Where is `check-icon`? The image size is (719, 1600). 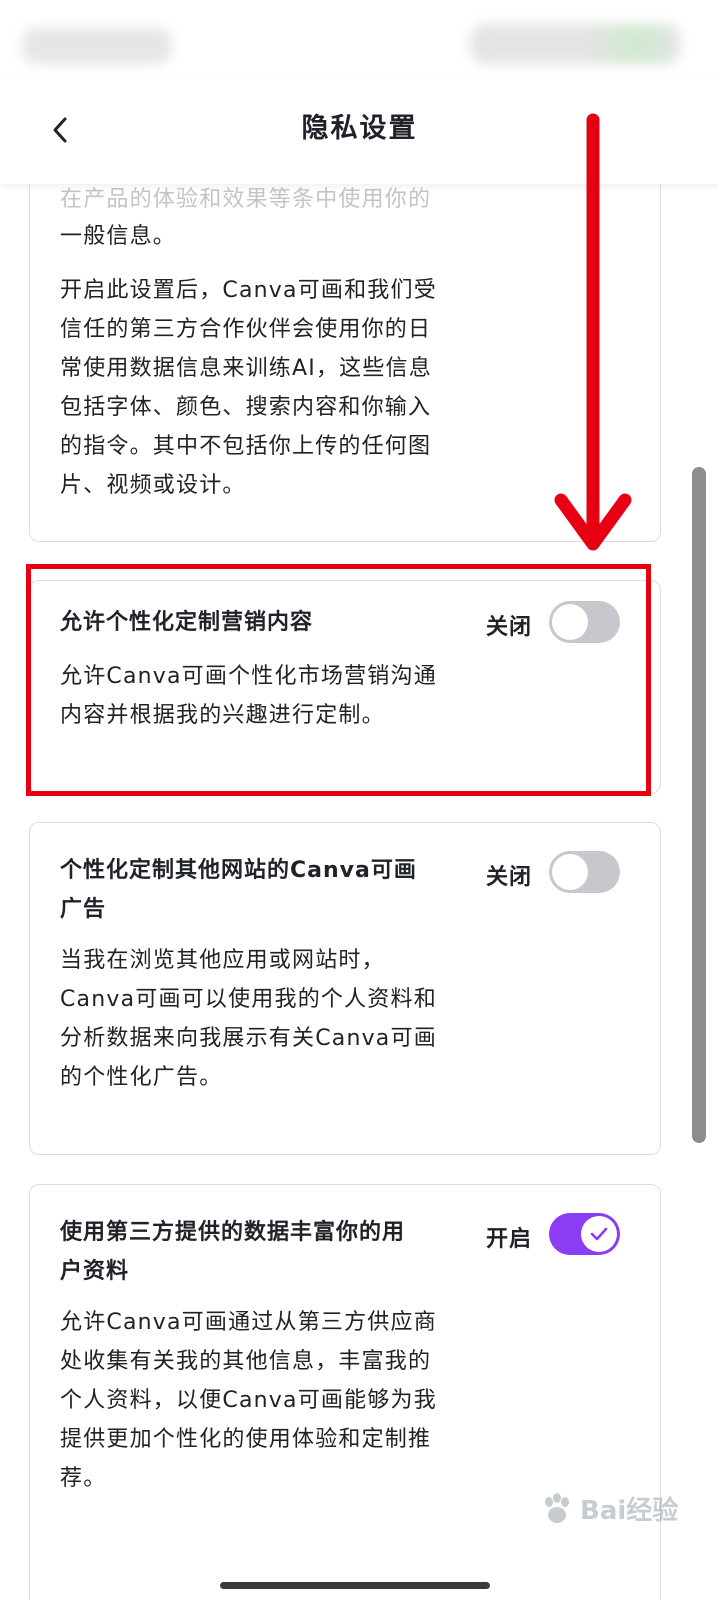 check-icon is located at coordinates (599, 1234).